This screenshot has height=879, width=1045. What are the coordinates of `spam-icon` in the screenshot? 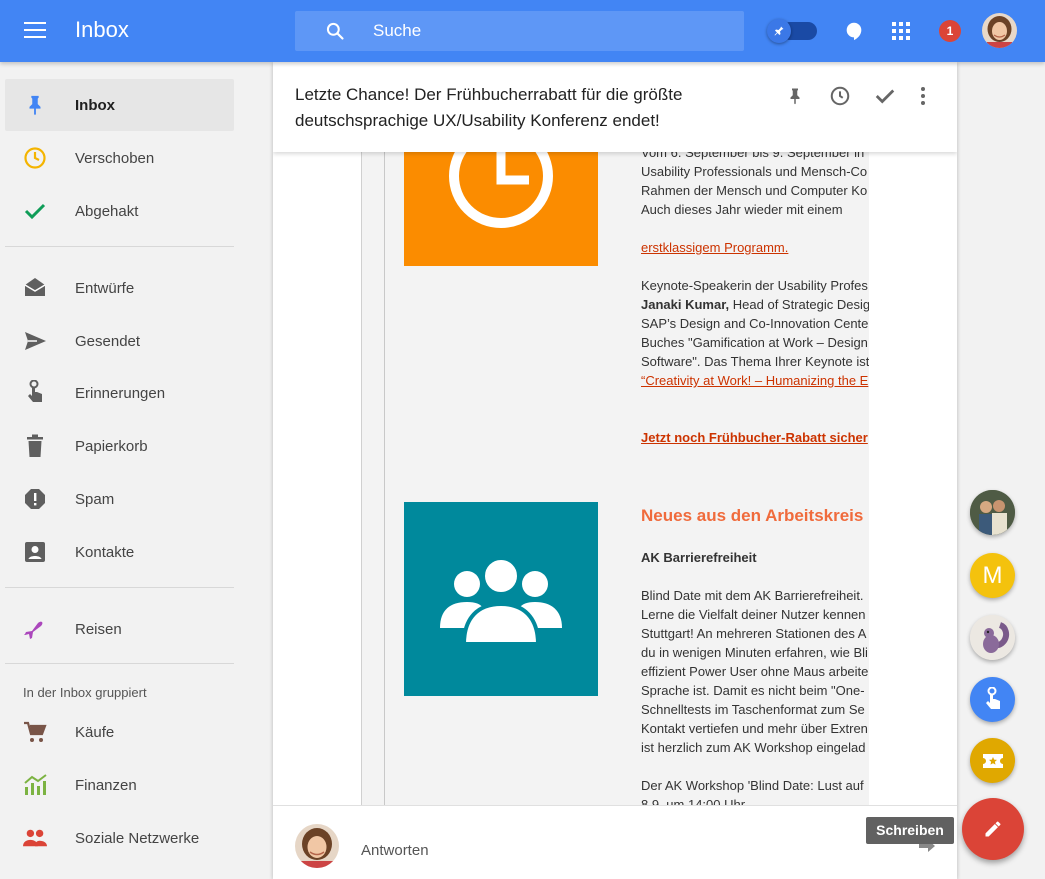 It's located at (35, 499).